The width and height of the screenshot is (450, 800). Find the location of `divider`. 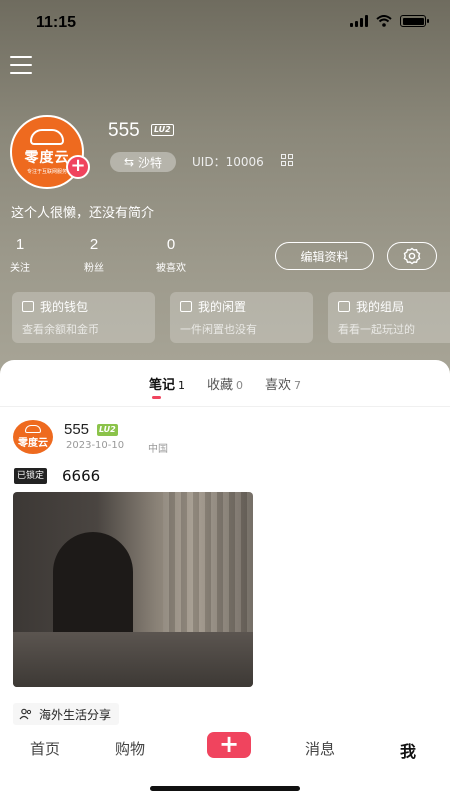

divider is located at coordinates (225, 406).